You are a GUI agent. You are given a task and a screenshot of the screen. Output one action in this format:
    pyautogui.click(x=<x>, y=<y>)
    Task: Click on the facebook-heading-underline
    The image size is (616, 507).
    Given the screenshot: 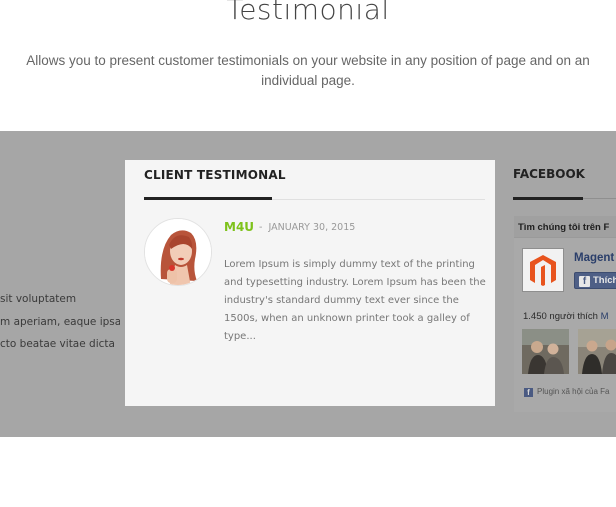 What is the action you would take?
    pyautogui.click(x=548, y=198)
    